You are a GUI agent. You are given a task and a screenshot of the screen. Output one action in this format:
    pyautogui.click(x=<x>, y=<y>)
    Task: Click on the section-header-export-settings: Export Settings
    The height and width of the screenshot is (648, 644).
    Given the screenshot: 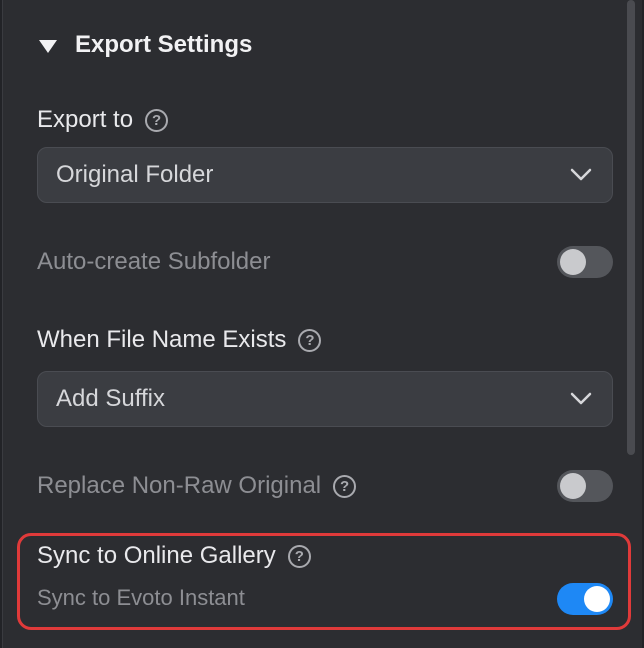 What is the action you would take?
    pyautogui.click(x=145, y=45)
    